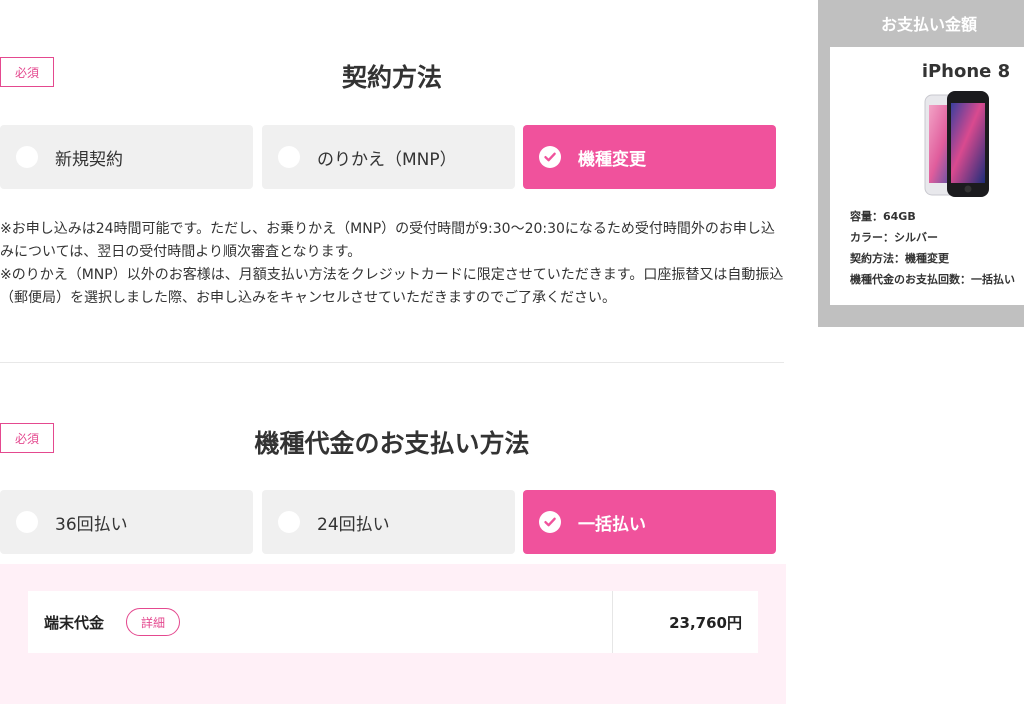  Describe the element at coordinates (966, 71) in the screenshot. I see `product-name: iPhone 8` at that location.